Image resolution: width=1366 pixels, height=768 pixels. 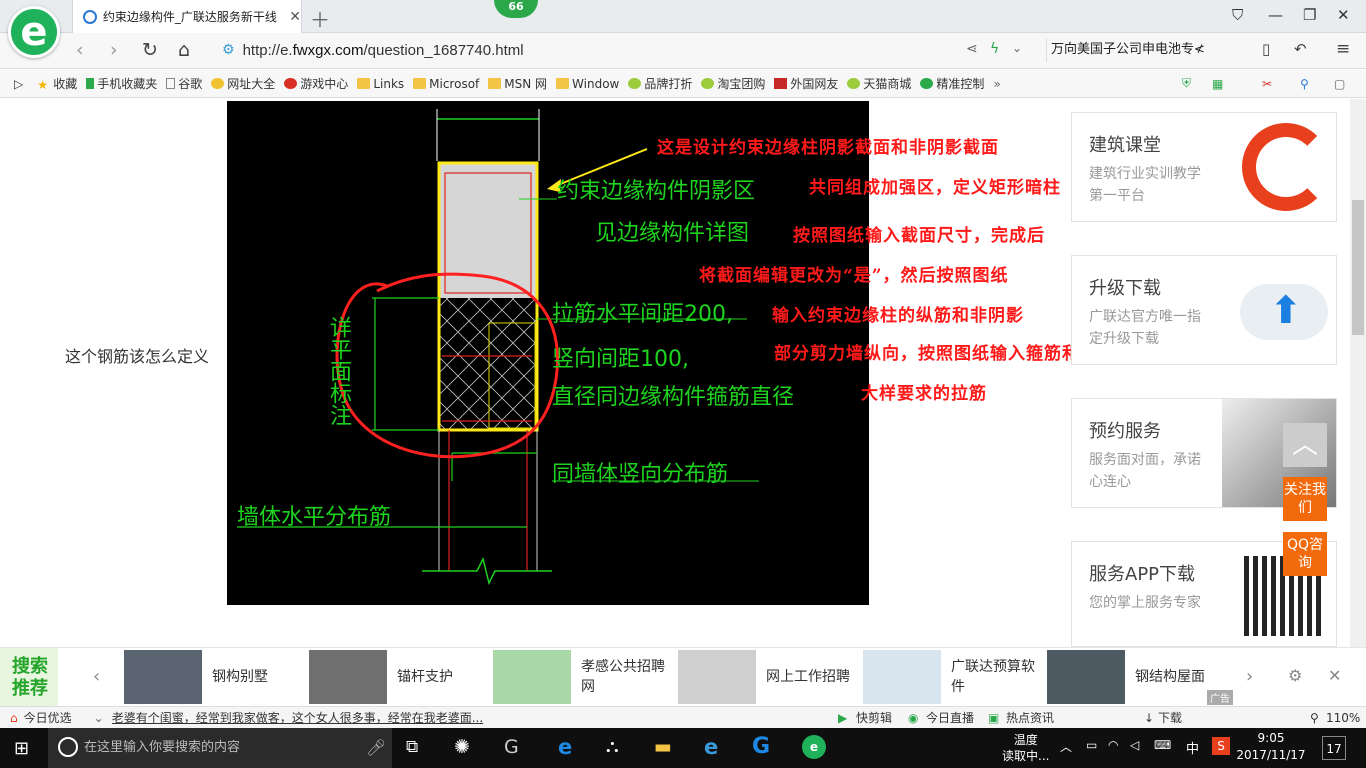 I want to click on phone-icon: ▯, so click(x=1266, y=49).